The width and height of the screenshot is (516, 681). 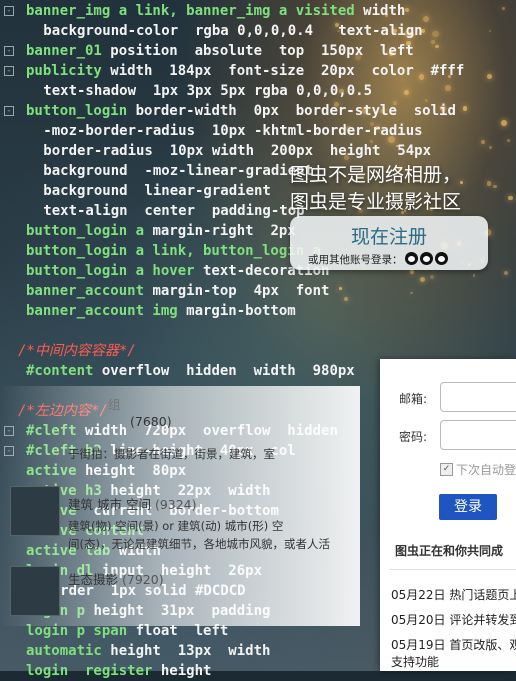 I want to click on topic-title: 生态摄影 (7920), so click(x=116, y=578).